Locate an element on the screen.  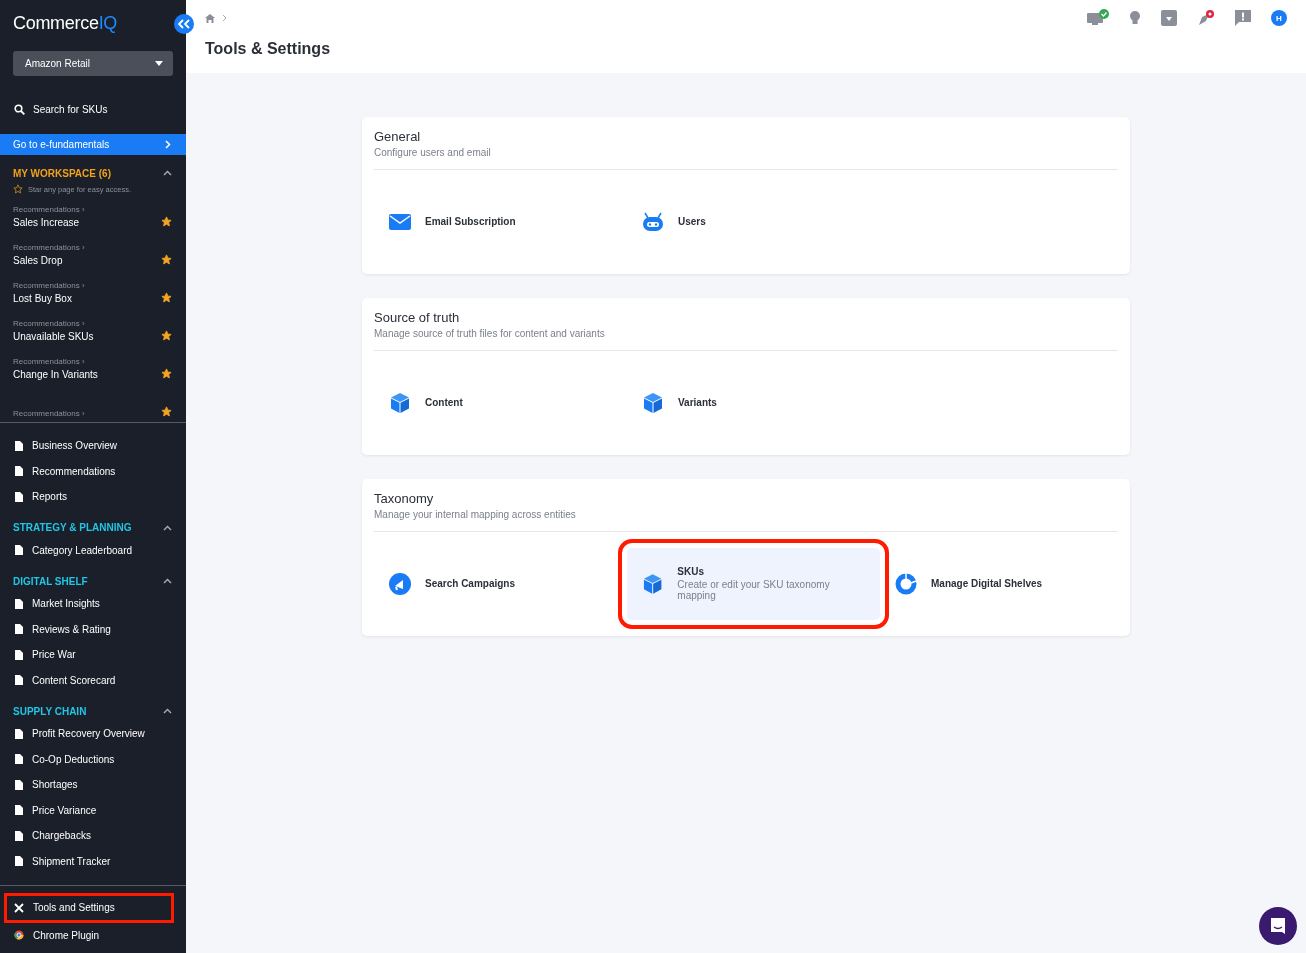
robot-icon is located at coordinates (653, 221).